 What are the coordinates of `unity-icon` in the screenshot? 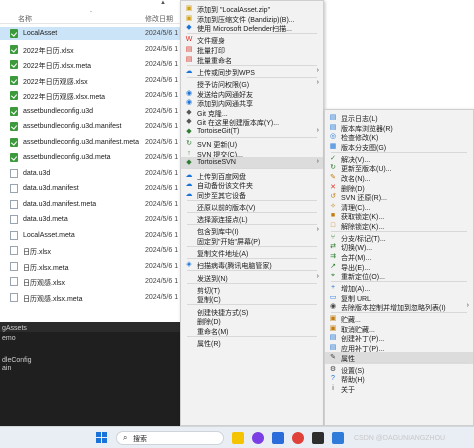 It's located at (318, 438).